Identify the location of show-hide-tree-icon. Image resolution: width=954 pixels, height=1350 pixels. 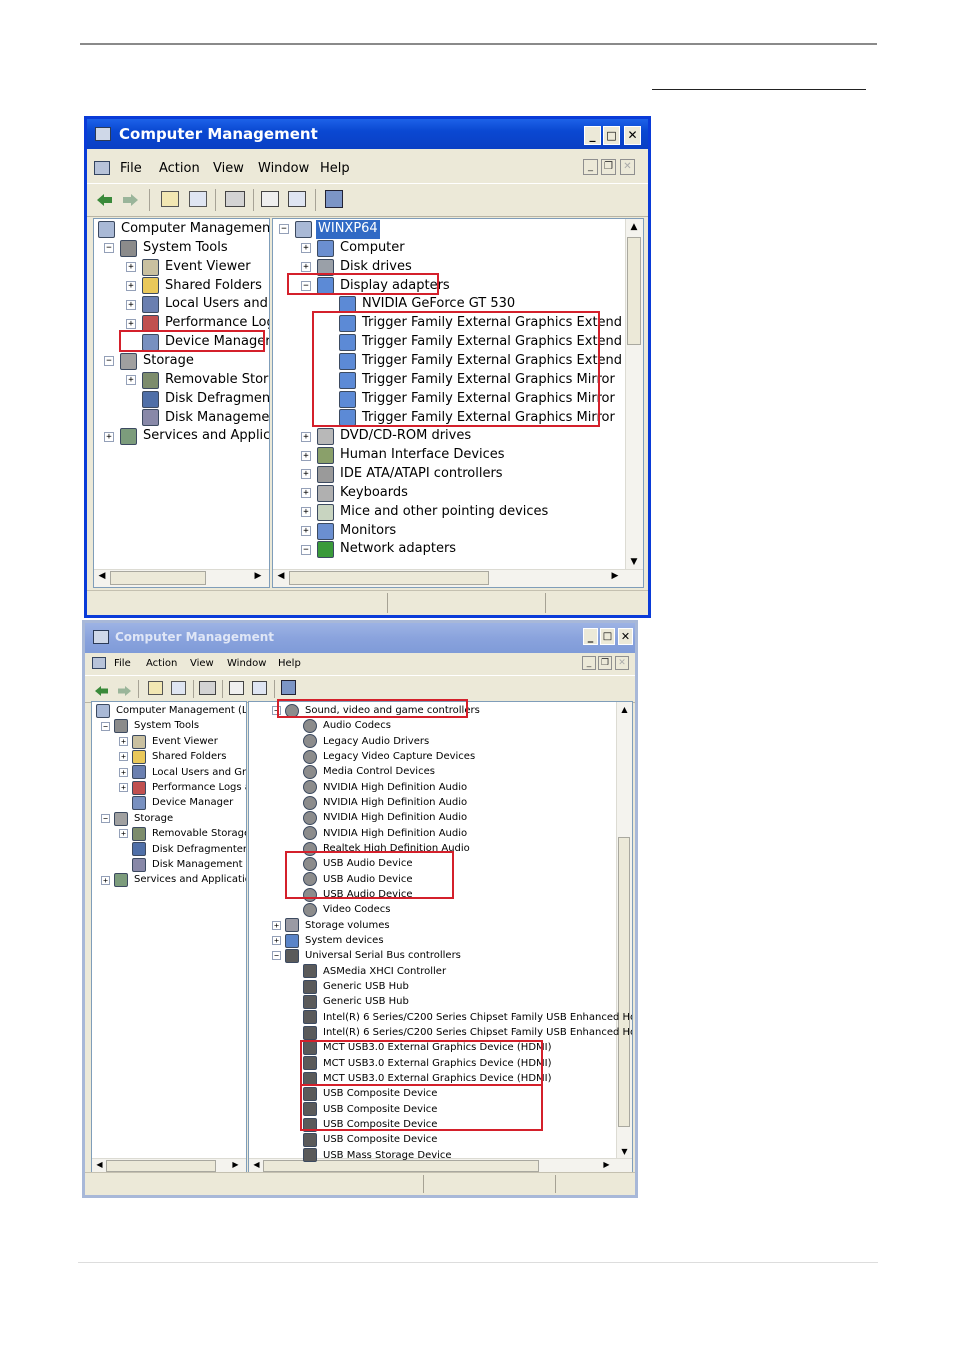
(178, 688).